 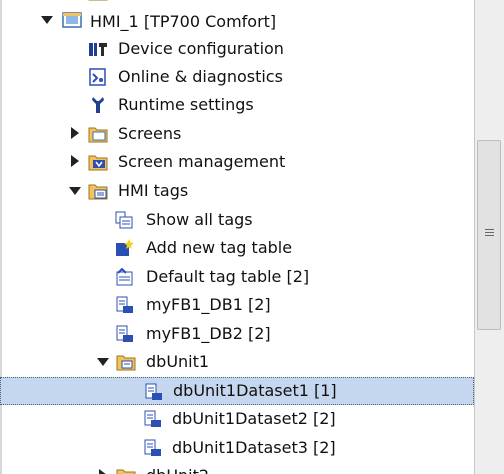 I want to click on tree-item-default-tag-table: Default tag table [2], so click(x=237, y=277).